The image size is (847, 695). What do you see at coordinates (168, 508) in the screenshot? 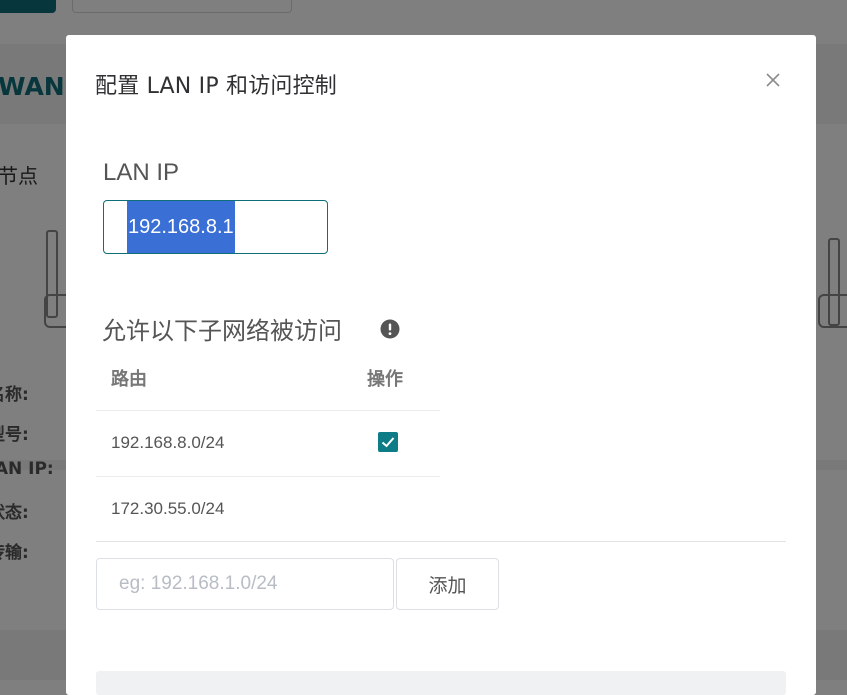
I see `route-cell: 172.30.55.0/24` at bounding box center [168, 508].